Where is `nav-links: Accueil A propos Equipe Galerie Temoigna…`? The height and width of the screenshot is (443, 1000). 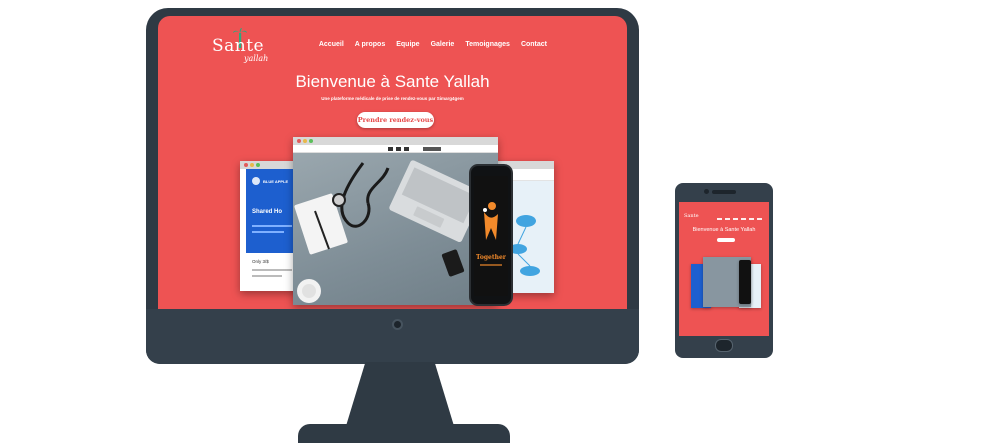 nav-links: Accueil A propos Equipe Galerie Temoigna… is located at coordinates (433, 44).